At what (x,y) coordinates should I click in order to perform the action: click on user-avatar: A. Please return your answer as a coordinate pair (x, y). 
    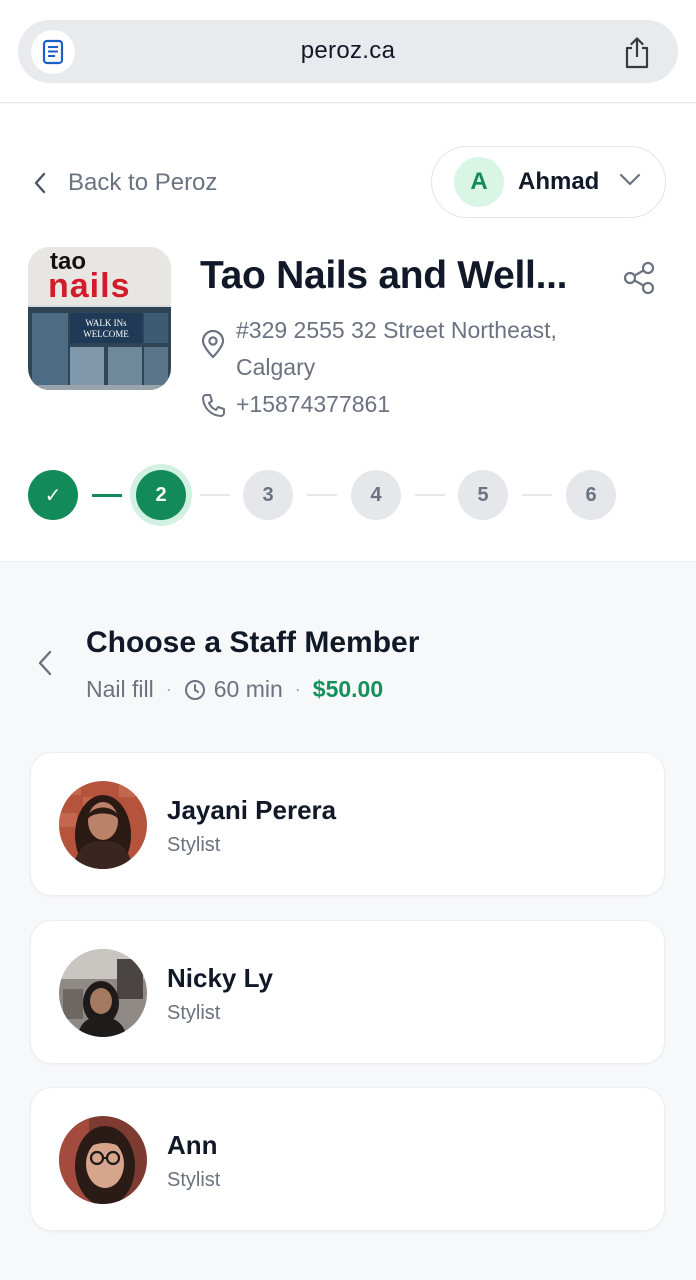
    Looking at the image, I should click on (479, 182).